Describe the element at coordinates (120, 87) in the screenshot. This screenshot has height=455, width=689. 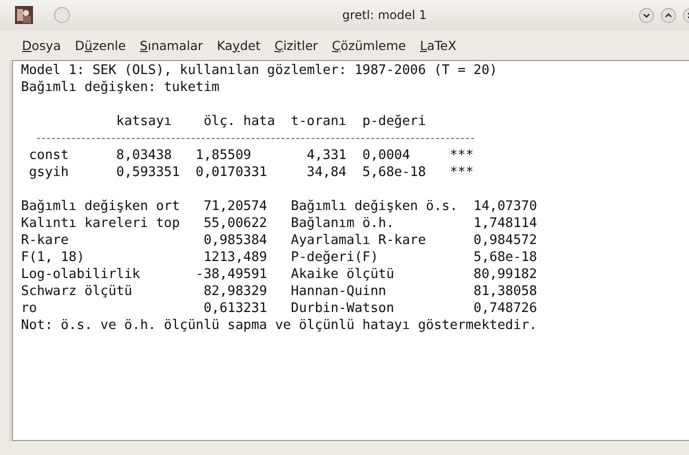
I see `dependent-variable: Bağımlı değişken: tuketim` at that location.